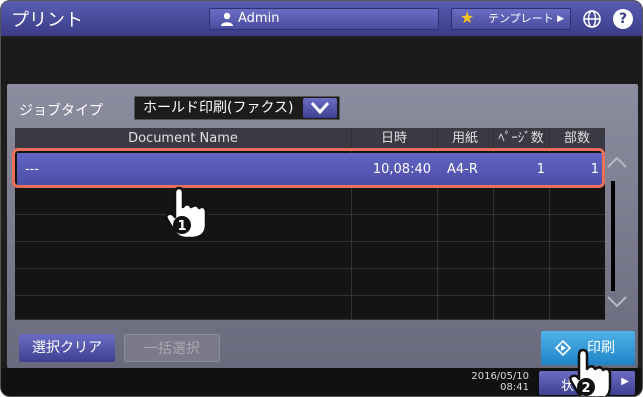 Image resolution: width=643 pixels, height=397 pixels. I want to click on globe-icon, so click(592, 19).